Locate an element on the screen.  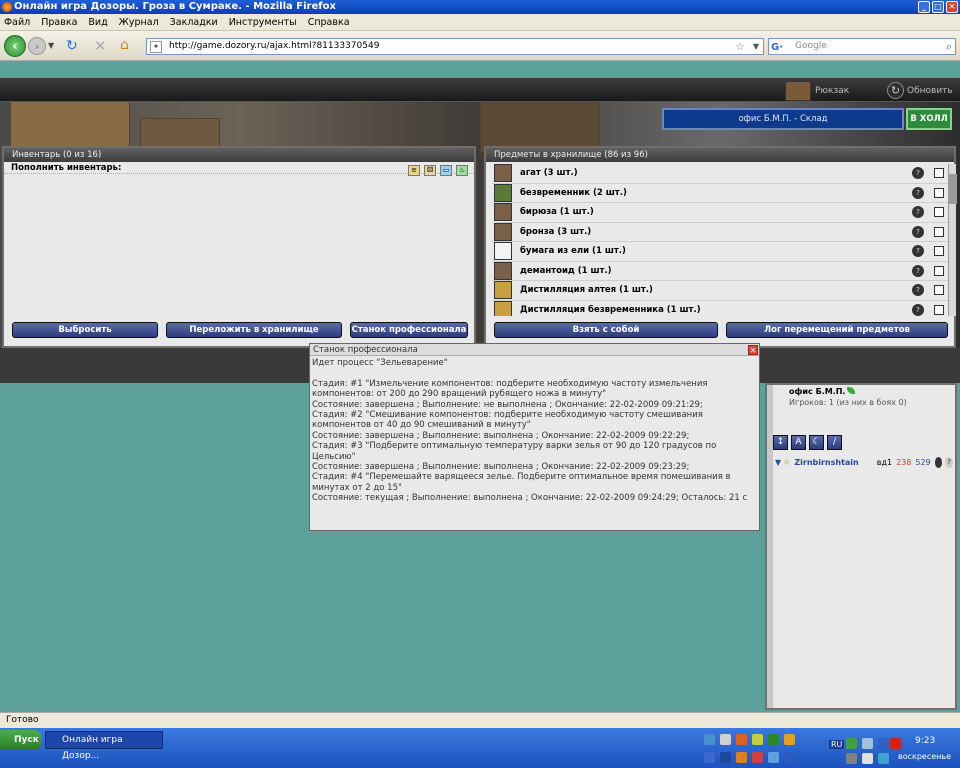
menu-edit: Правка is located at coordinates (59, 22).